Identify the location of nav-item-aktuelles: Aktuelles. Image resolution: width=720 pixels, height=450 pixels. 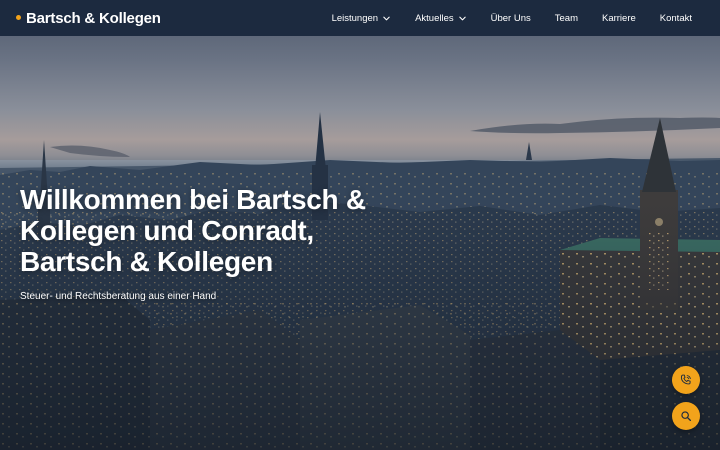
(441, 18).